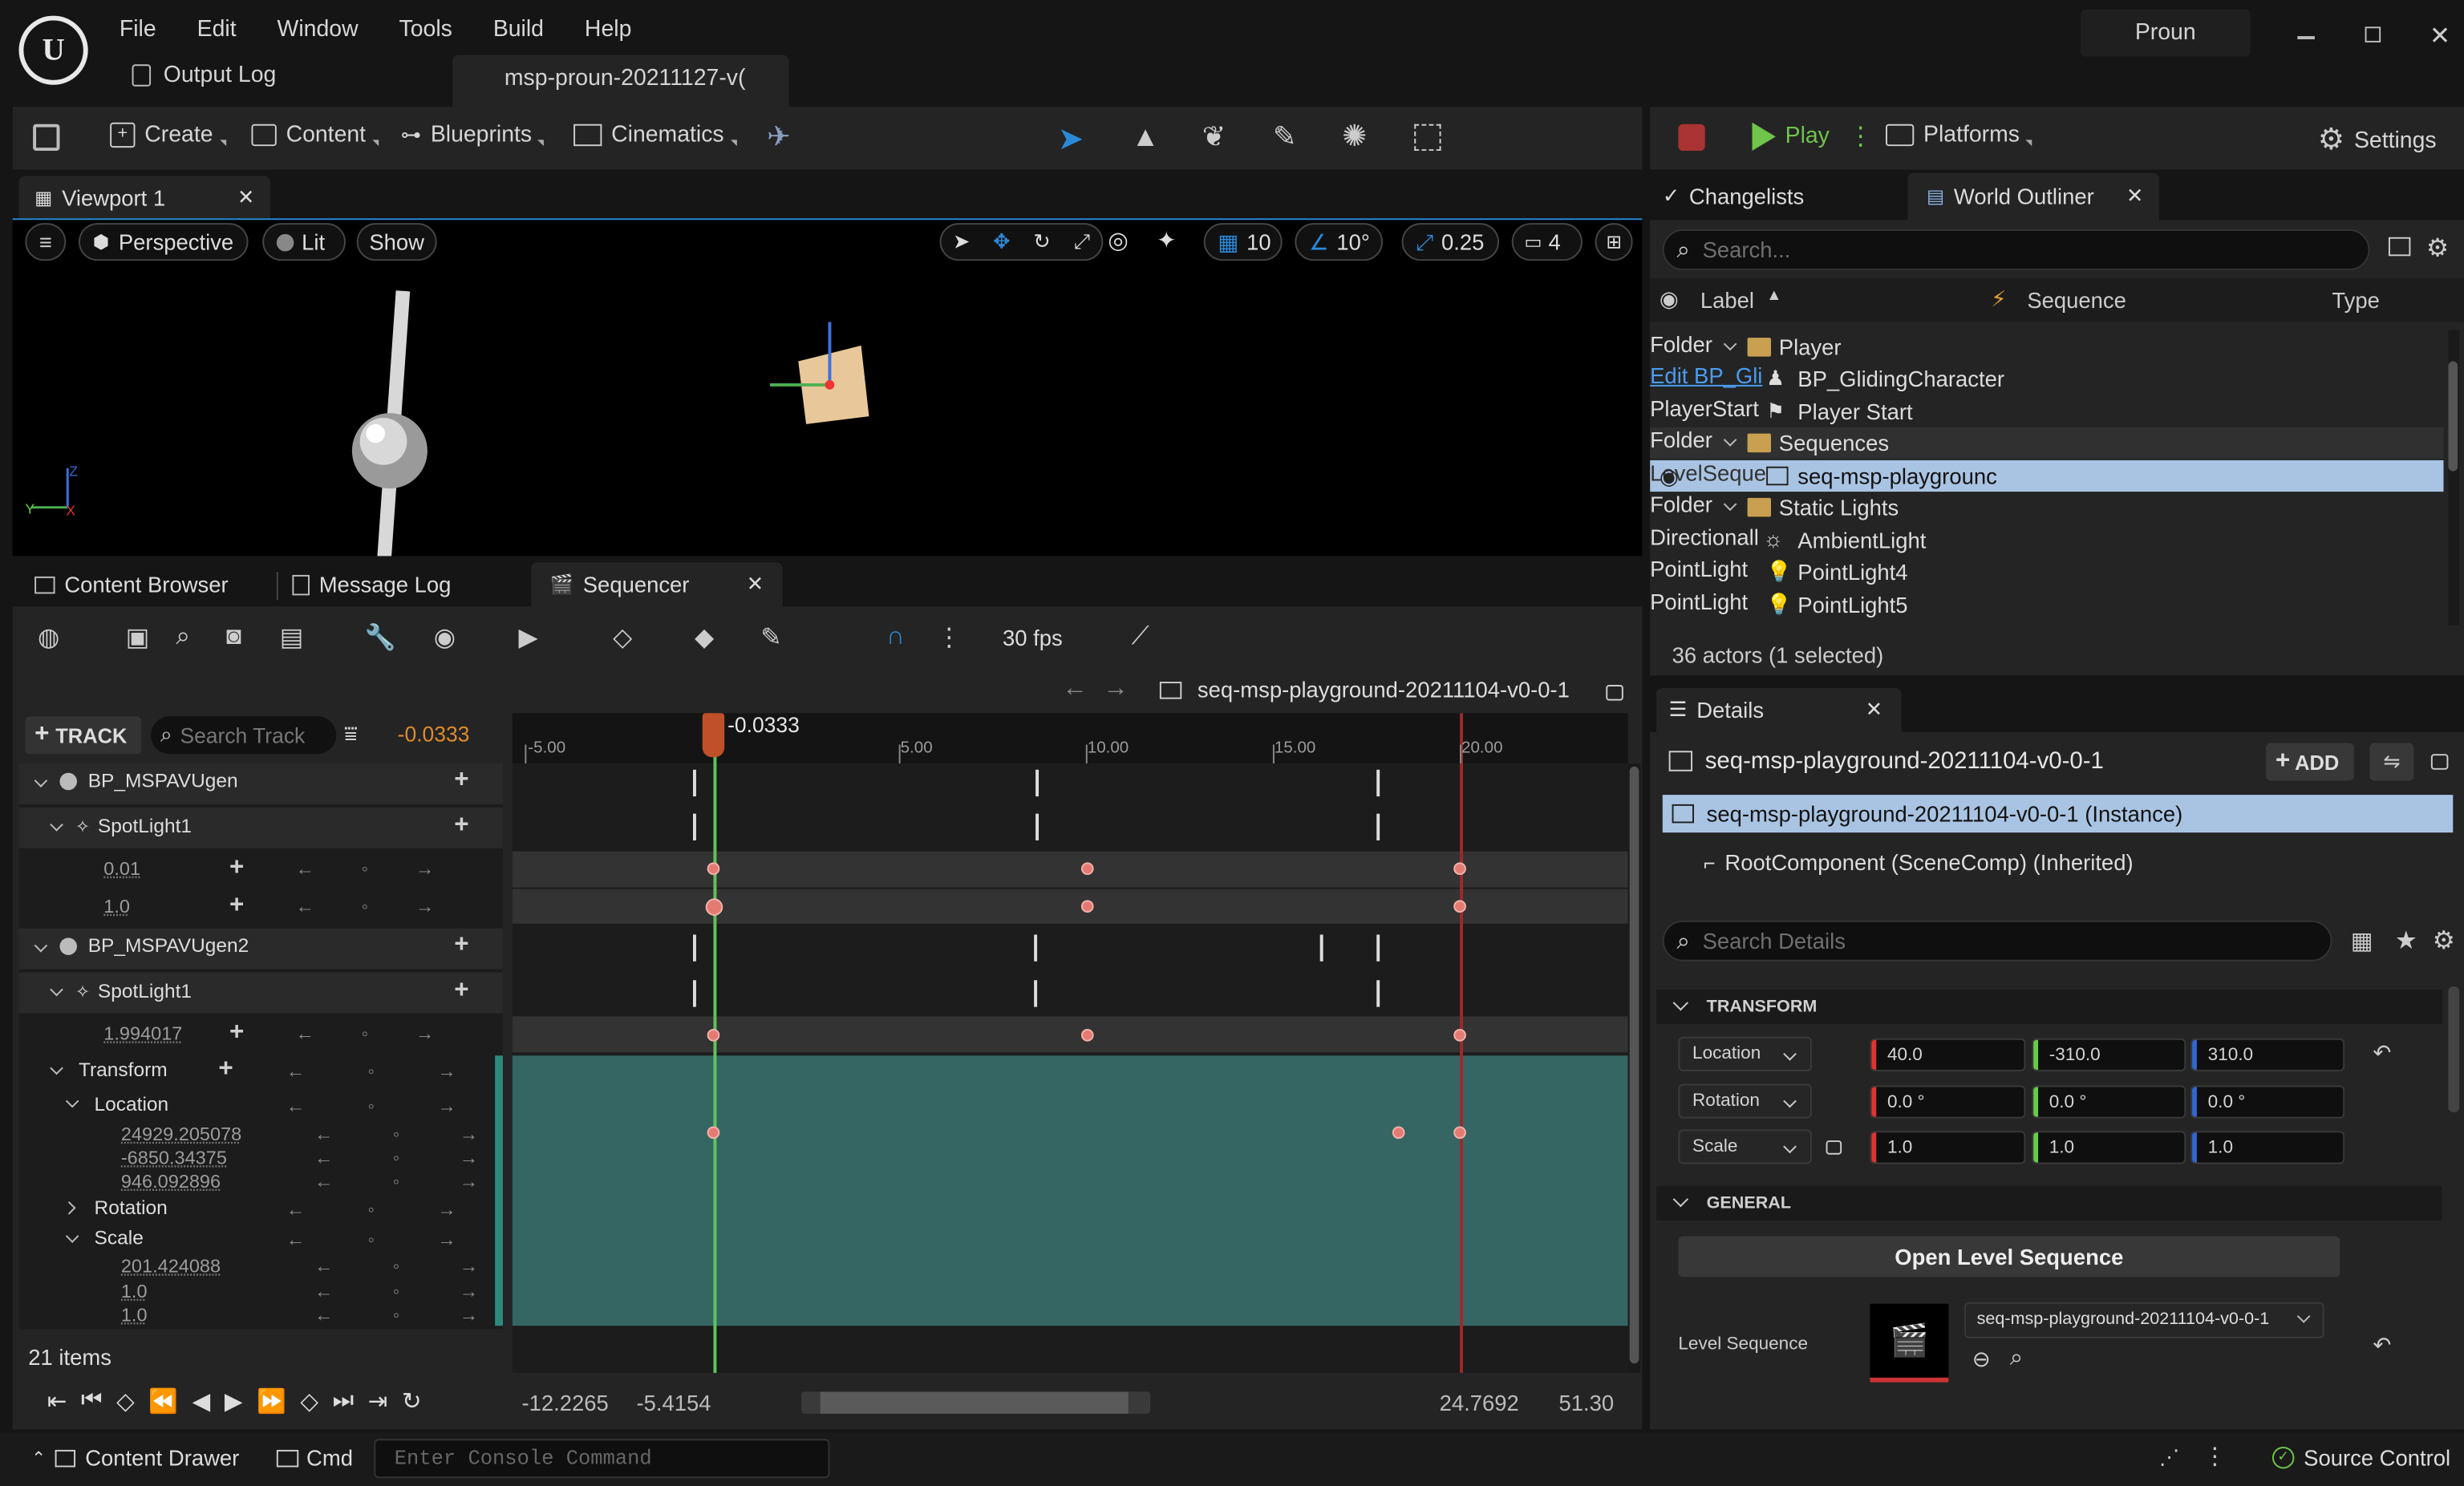 Image resolution: width=2464 pixels, height=1486 pixels. What do you see at coordinates (142, 1033) in the screenshot?
I see `spotlight-value: 1.994017` at bounding box center [142, 1033].